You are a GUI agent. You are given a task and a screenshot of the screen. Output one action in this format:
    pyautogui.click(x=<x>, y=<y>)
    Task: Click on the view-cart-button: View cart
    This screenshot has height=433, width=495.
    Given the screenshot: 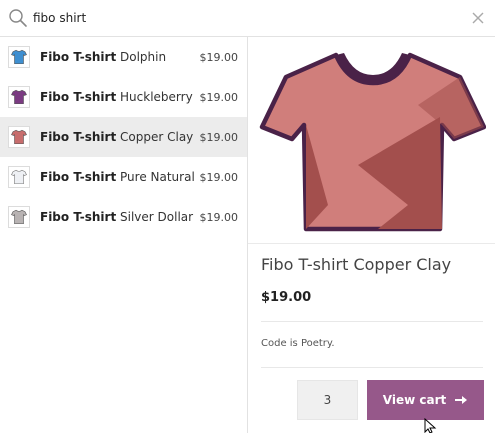 What is the action you would take?
    pyautogui.click(x=425, y=400)
    